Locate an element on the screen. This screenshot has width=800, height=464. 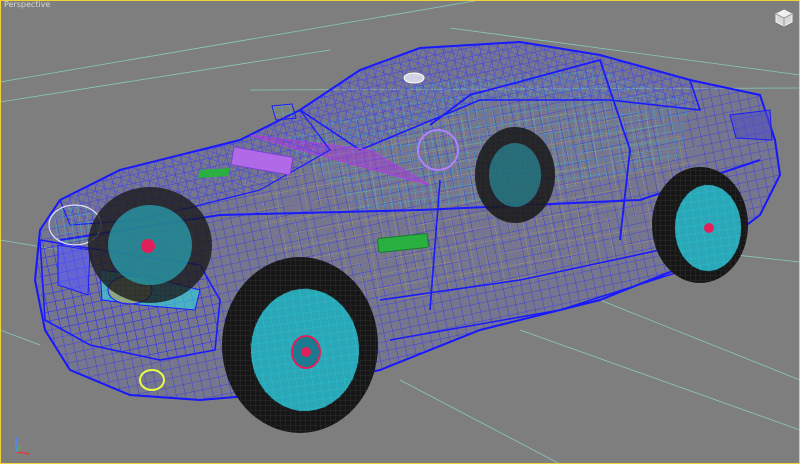
home-viewcube-icon is located at coordinates (784, 18).